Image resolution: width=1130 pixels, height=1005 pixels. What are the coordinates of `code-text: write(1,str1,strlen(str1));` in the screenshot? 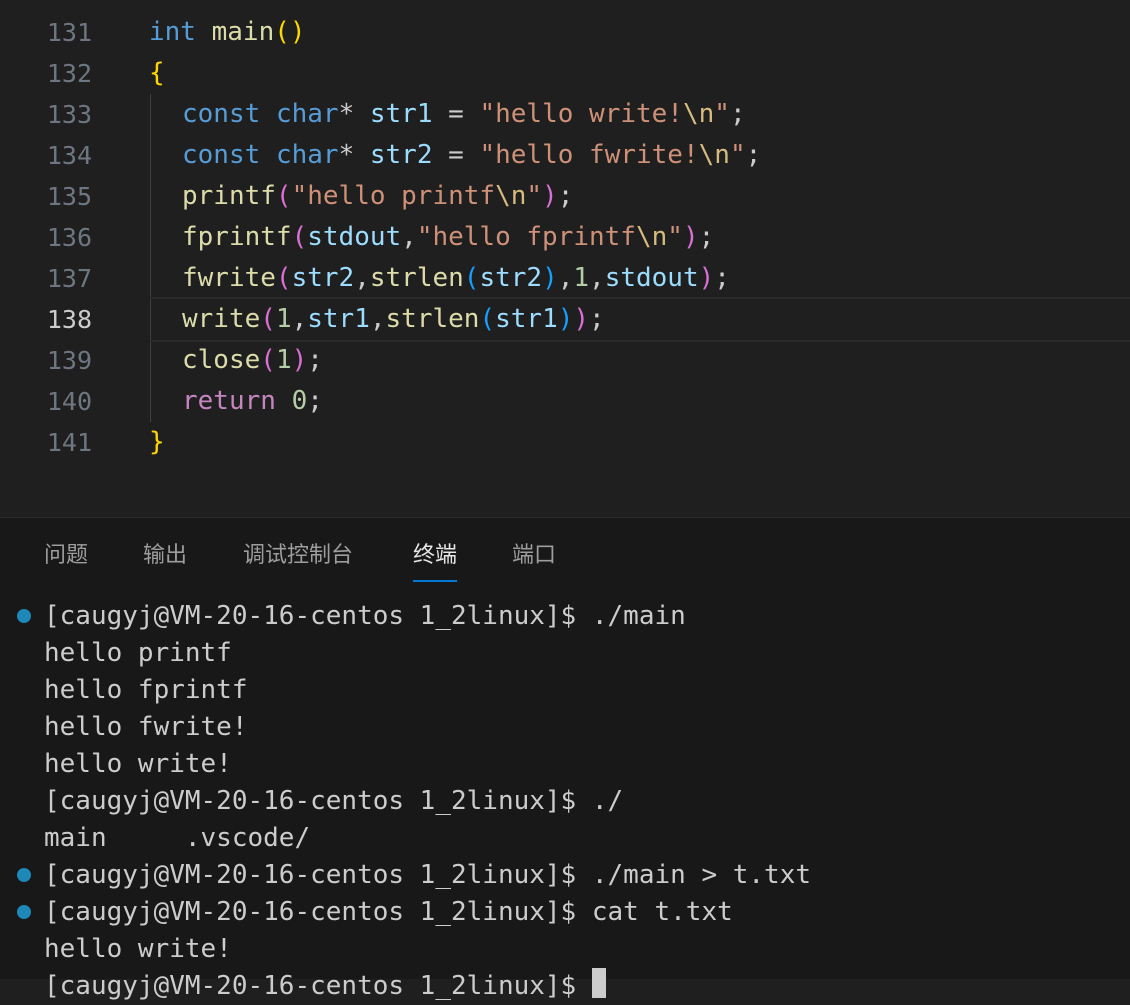 It's located at (393, 319).